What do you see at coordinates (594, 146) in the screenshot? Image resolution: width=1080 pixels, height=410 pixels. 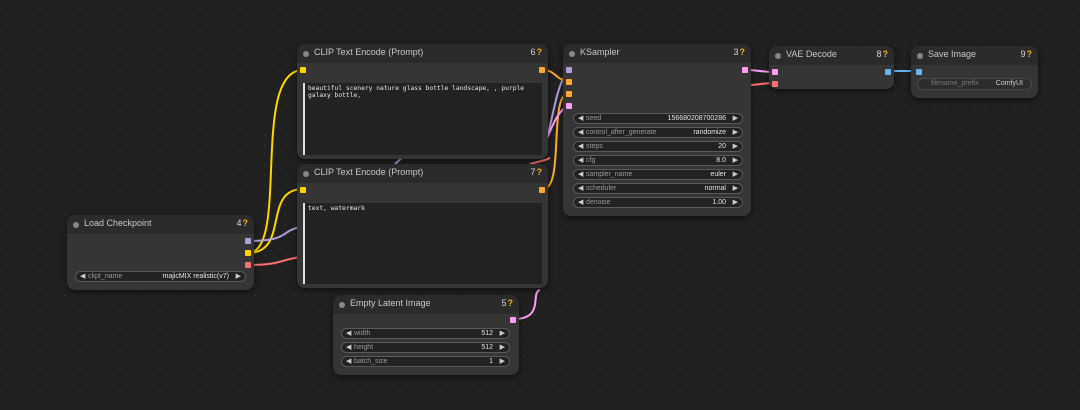 I see `widget-label: steps` at bounding box center [594, 146].